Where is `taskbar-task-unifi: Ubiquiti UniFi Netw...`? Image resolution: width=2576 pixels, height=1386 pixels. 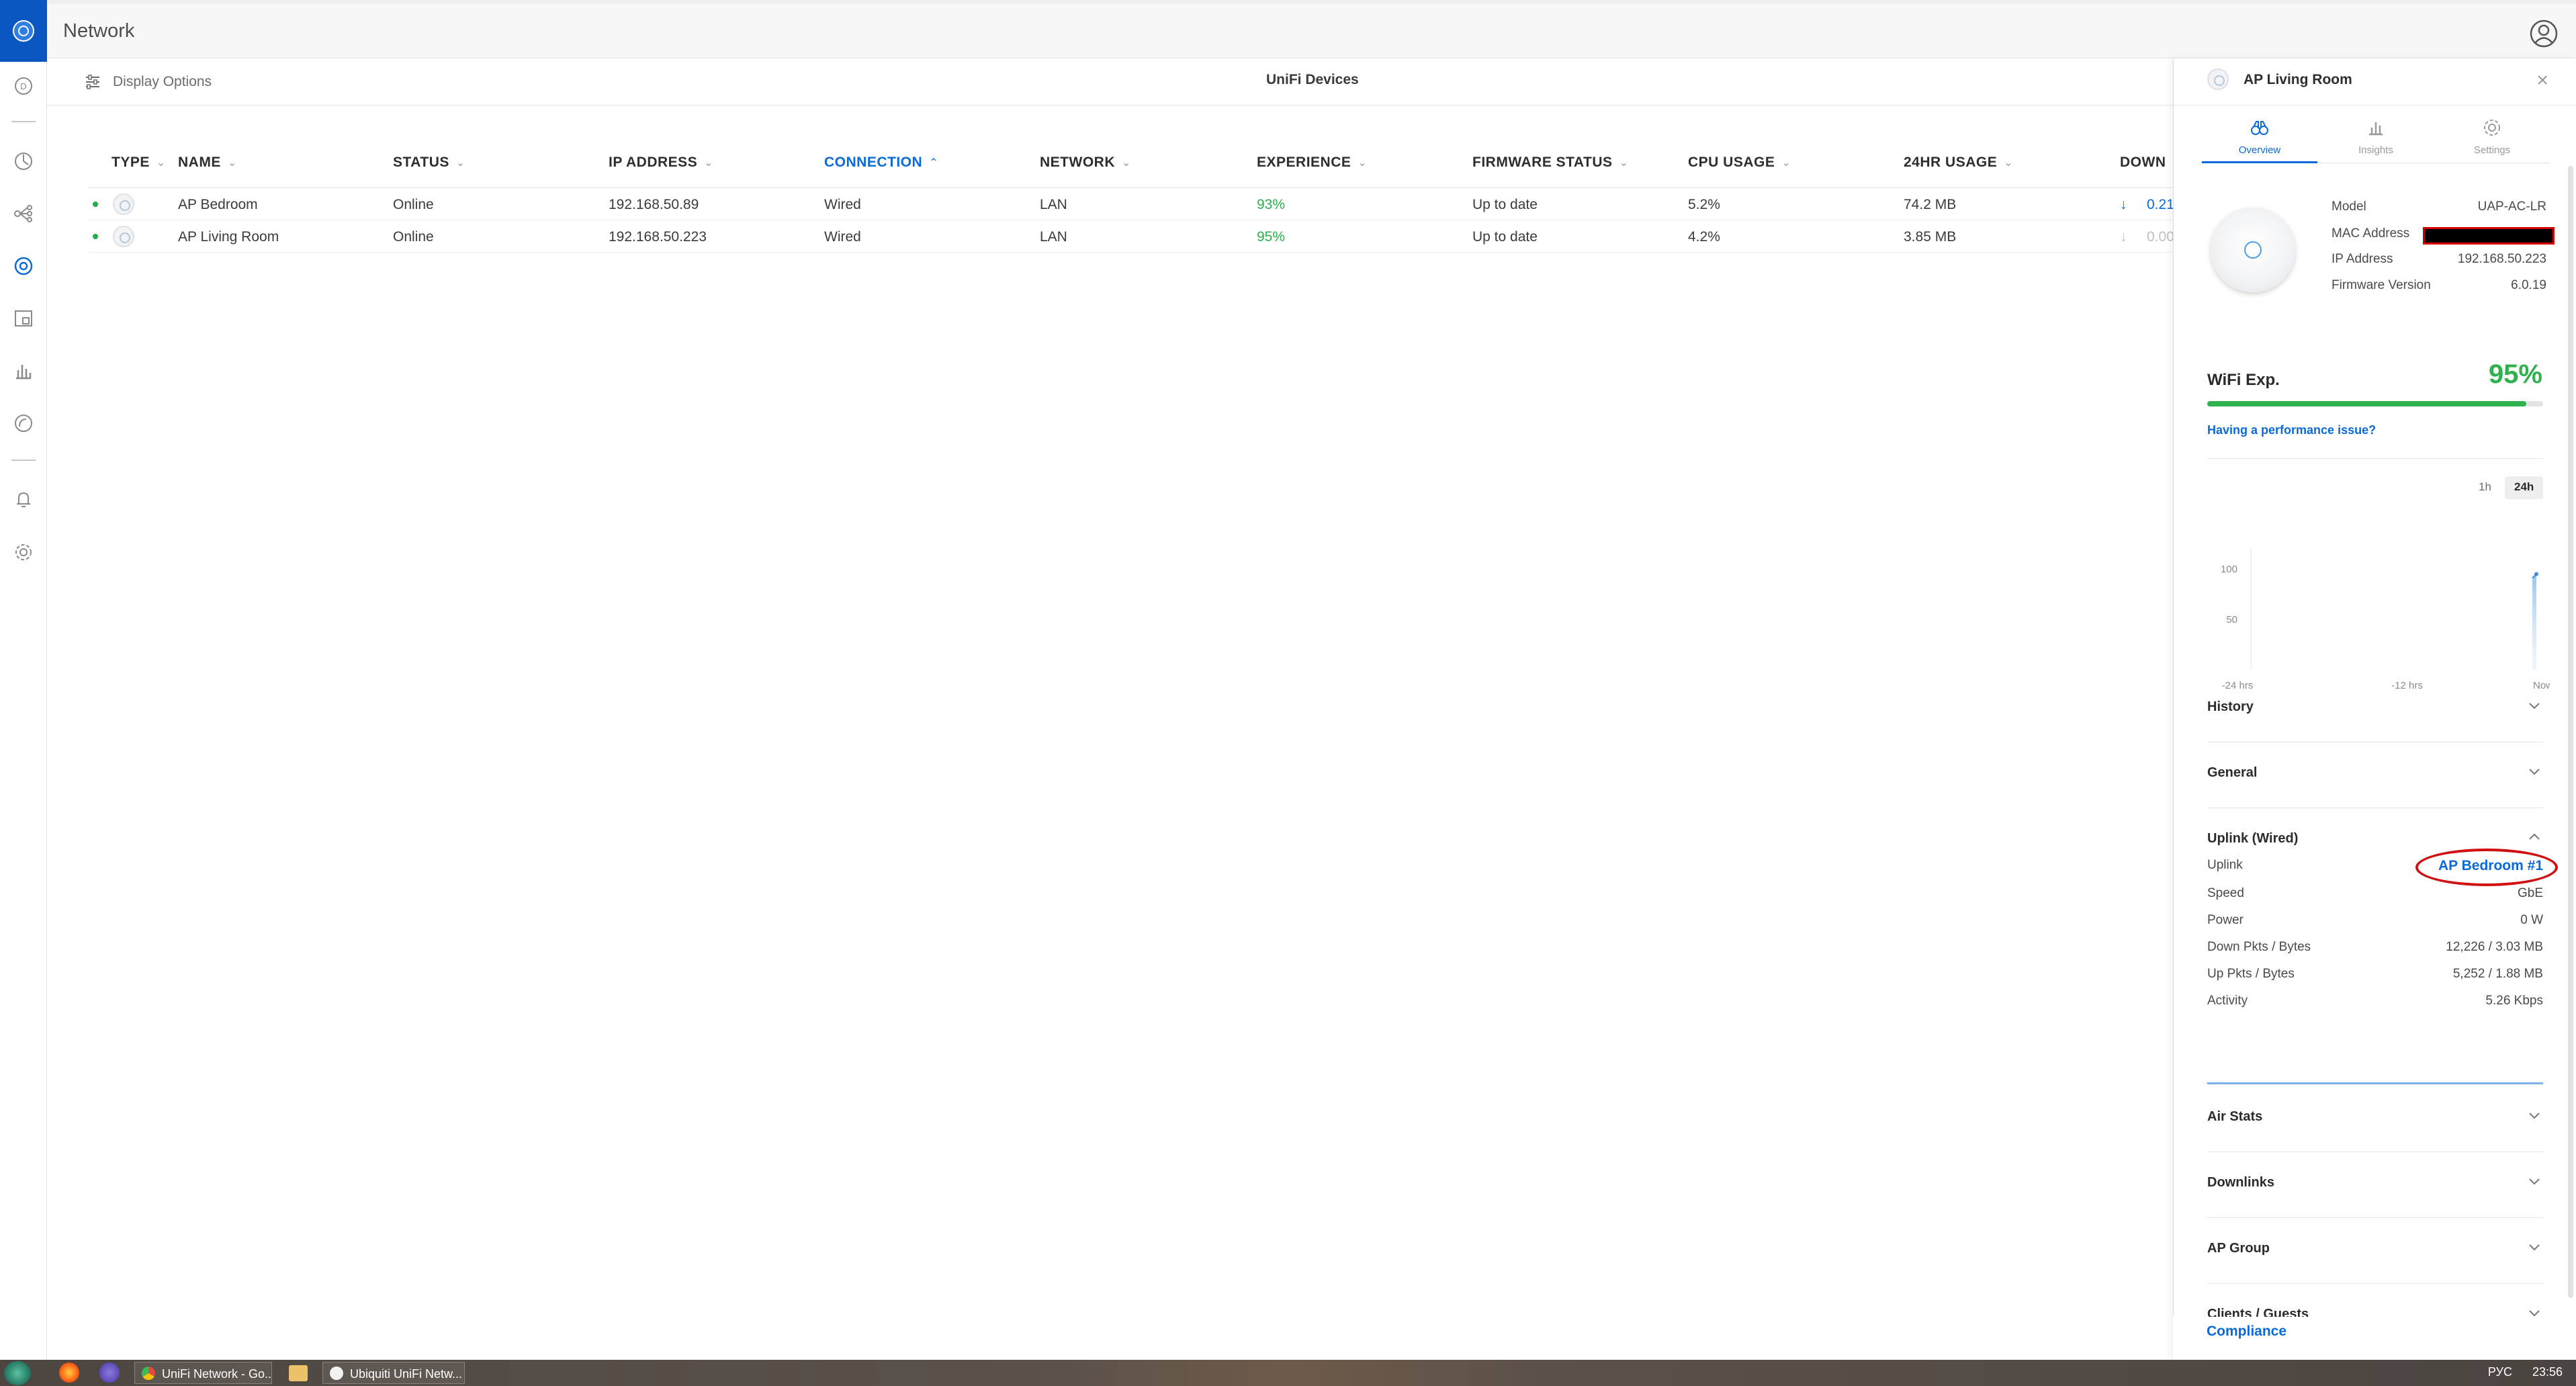 taskbar-task-unifi: Ubiquiti UniFi Netw... is located at coordinates (394, 1373).